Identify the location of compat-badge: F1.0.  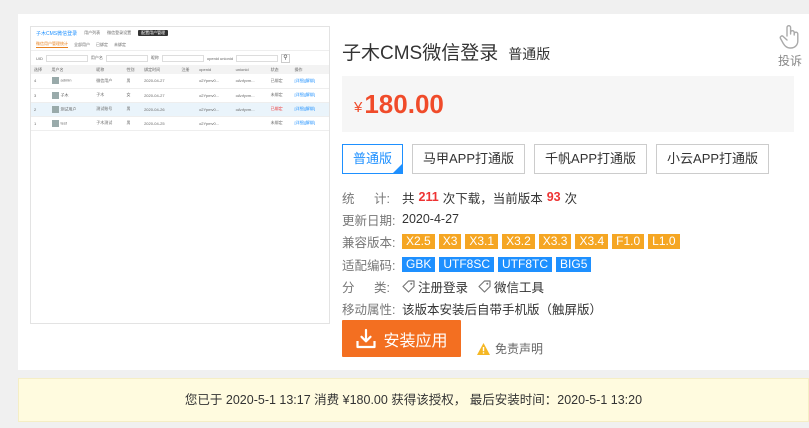
(628, 242).